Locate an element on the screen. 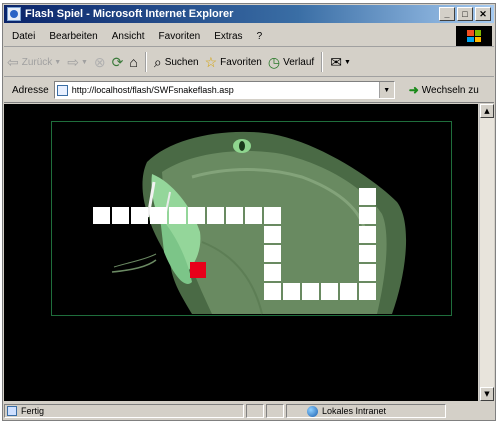 This screenshot has width=500, height=425. history-icon: ◷ is located at coordinates (274, 62).